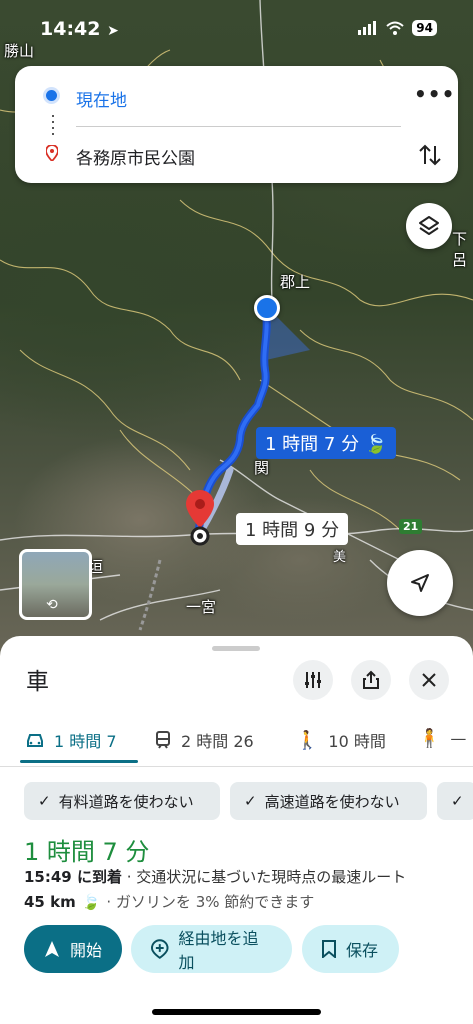 This screenshot has height=1024, width=473. What do you see at coordinates (267, 308) in the screenshot?
I see `current-location-dot` at bounding box center [267, 308].